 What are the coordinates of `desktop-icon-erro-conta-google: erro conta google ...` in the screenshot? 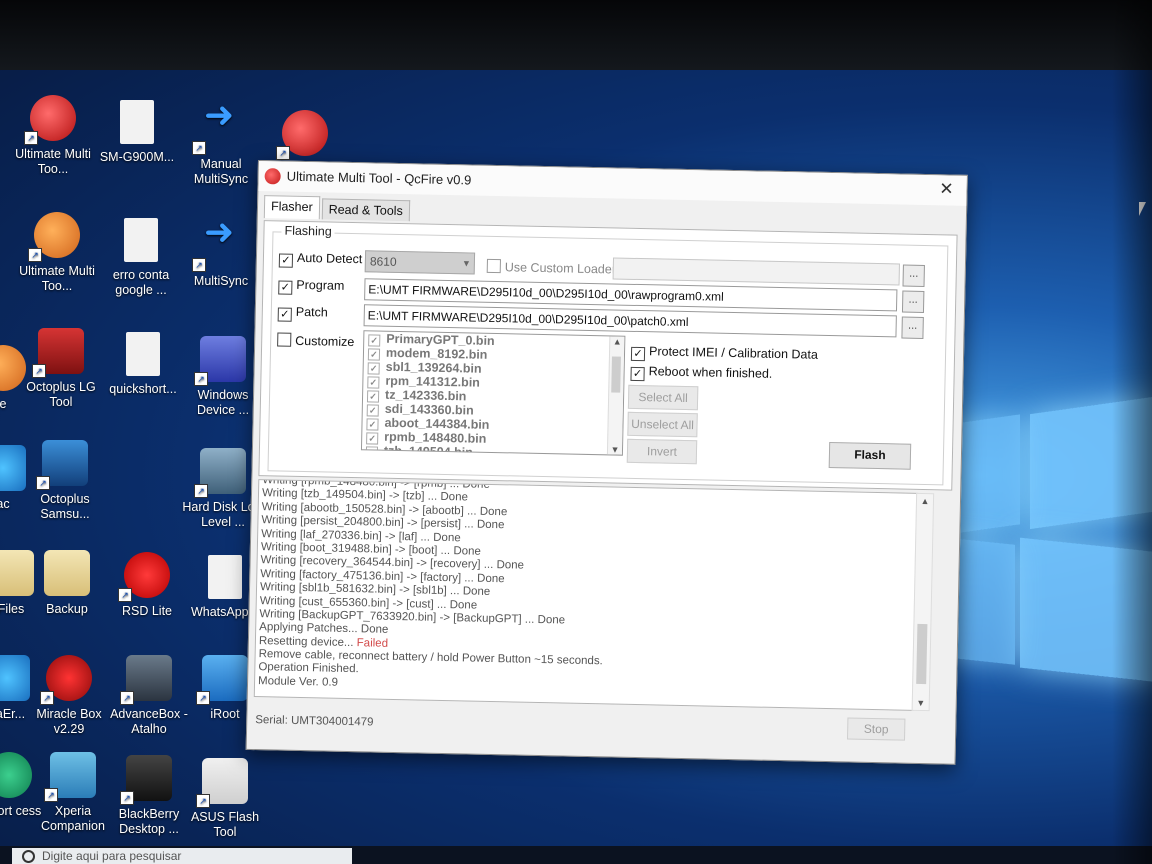 It's located at (141, 258).